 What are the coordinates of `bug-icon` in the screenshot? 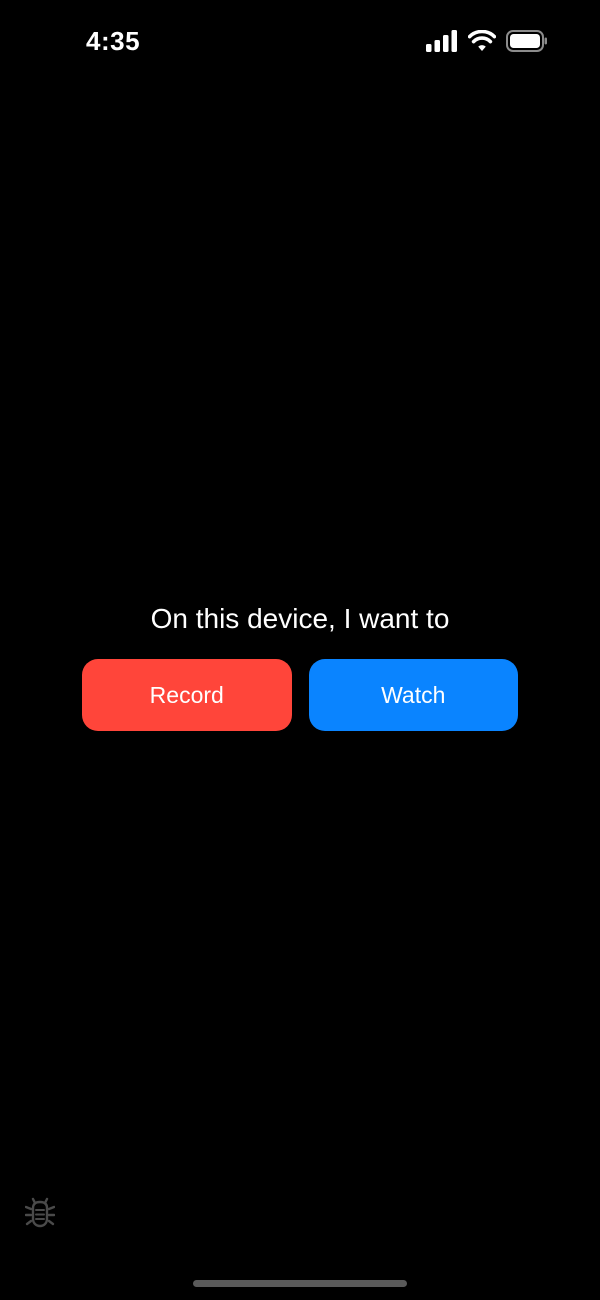 It's located at (40, 1214).